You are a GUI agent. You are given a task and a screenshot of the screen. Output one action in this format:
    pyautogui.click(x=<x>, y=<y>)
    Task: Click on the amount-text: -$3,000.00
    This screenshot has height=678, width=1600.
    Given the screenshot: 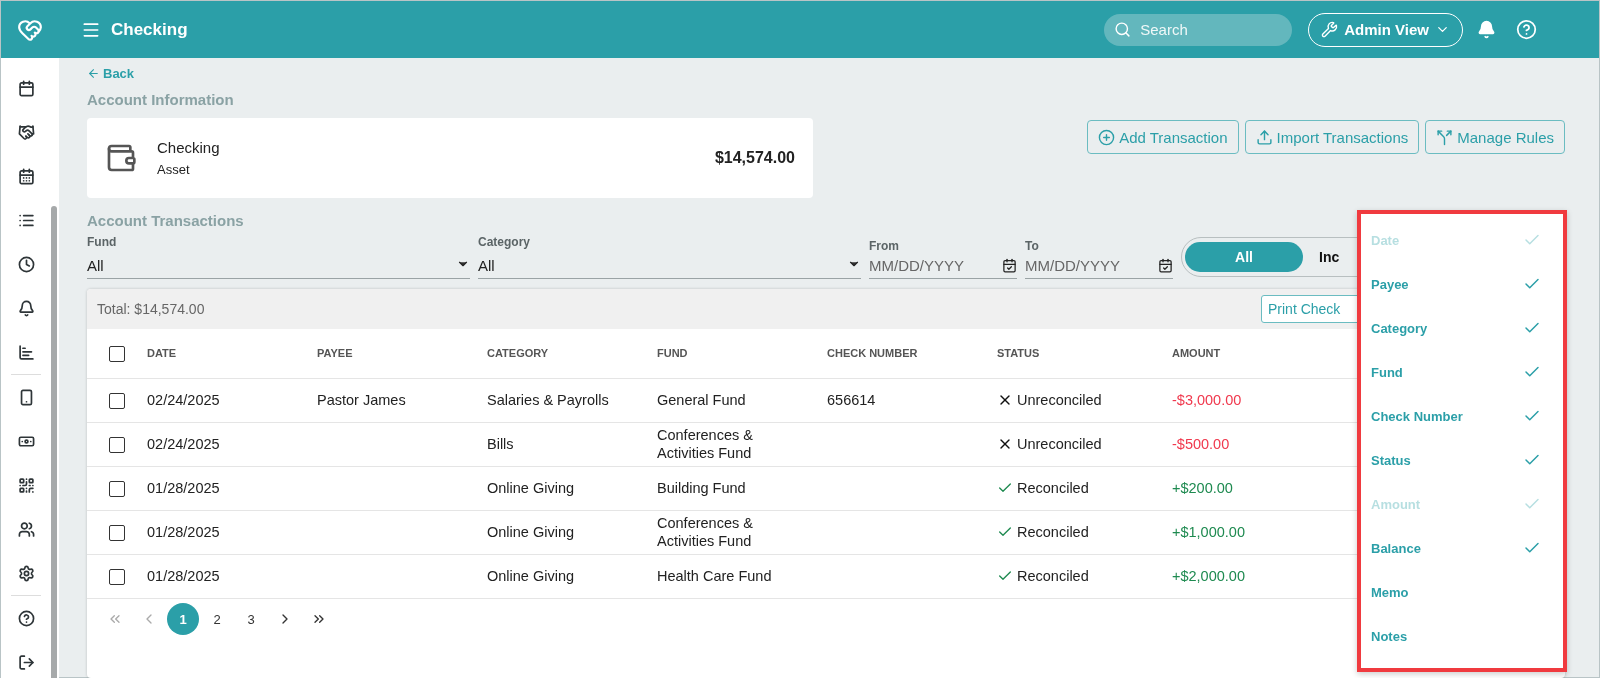 What is the action you would take?
    pyautogui.click(x=1207, y=400)
    